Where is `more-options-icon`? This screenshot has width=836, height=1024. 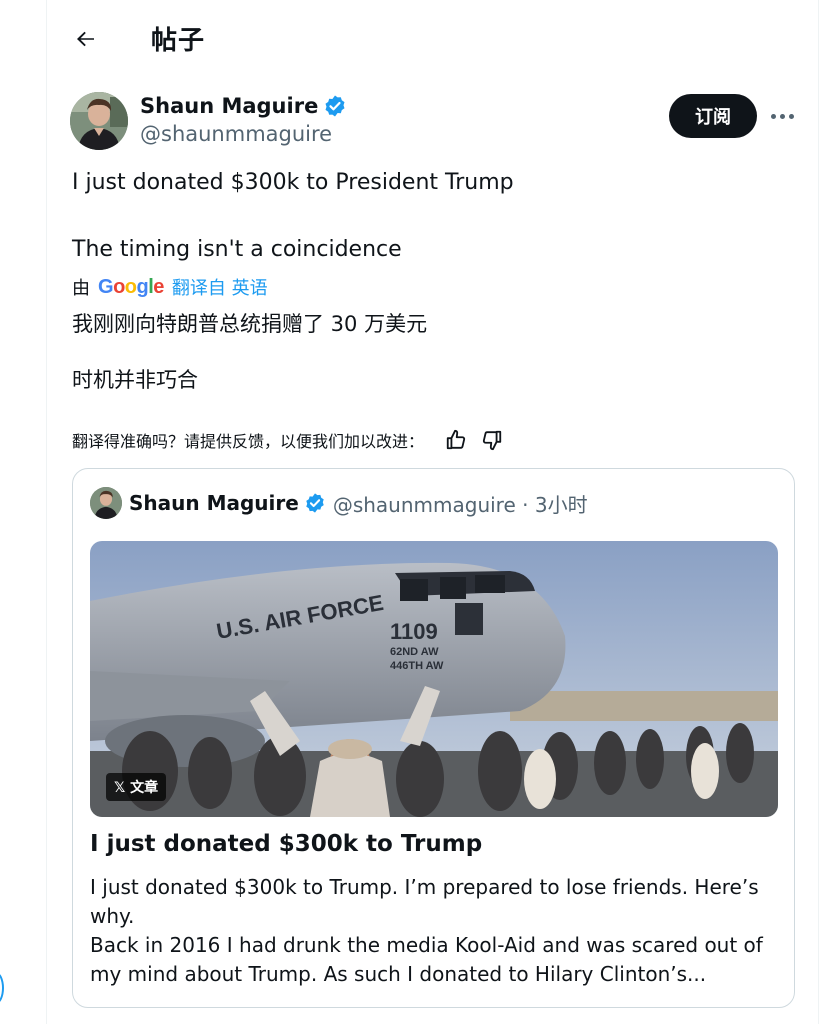 more-options-icon is located at coordinates (782, 116).